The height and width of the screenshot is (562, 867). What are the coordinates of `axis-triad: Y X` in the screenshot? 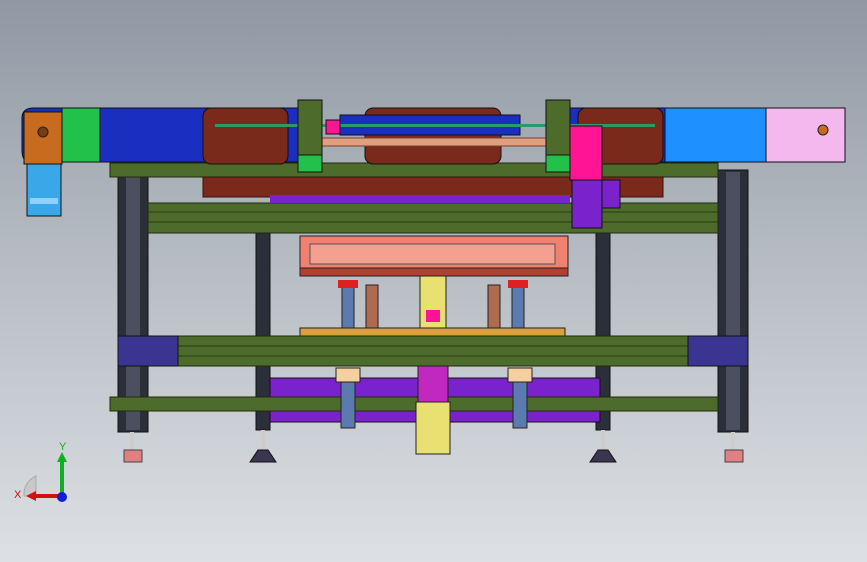 It's located at (40, 471).